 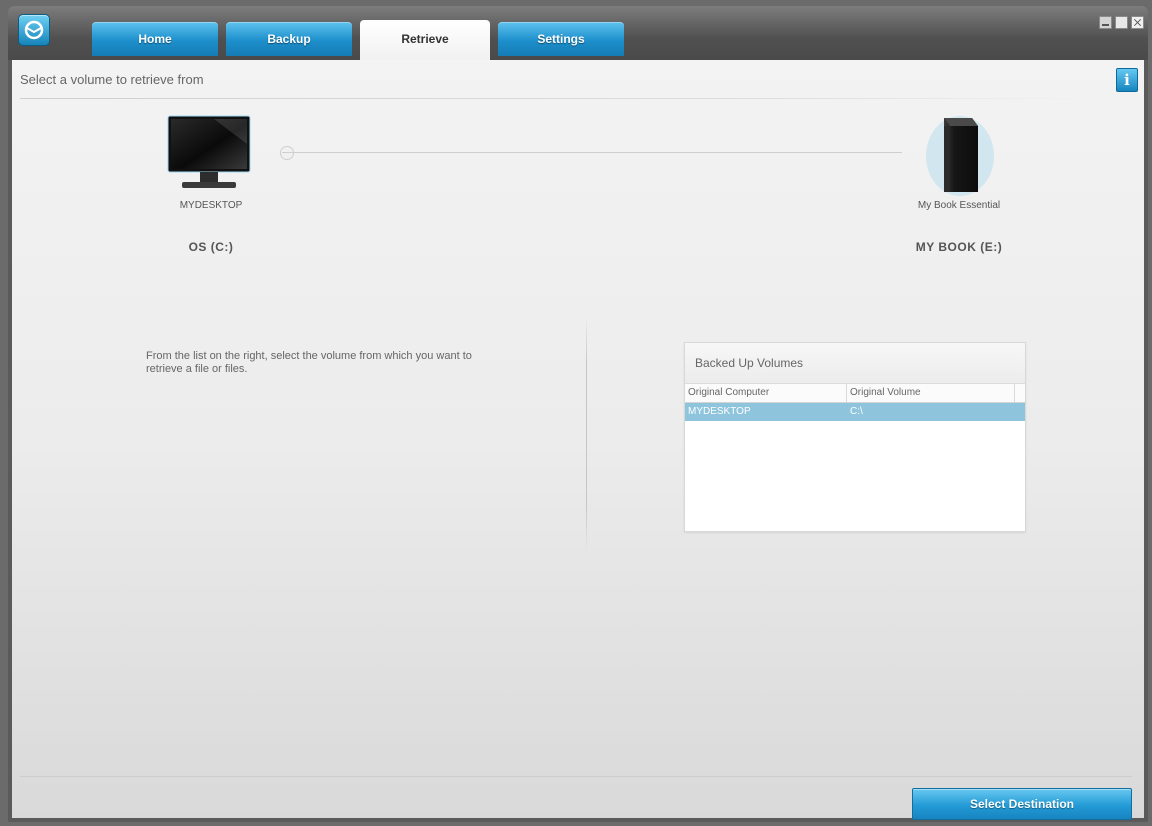 I want to click on tab-settings: Settings, so click(x=561, y=39).